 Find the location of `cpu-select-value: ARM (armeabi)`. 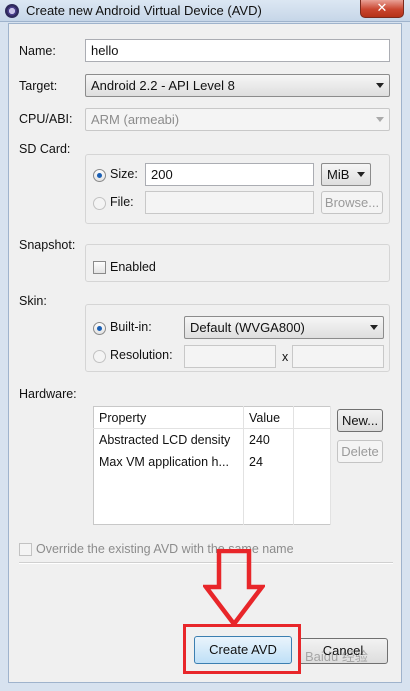

cpu-select-value: ARM (armeabi) is located at coordinates (135, 119).